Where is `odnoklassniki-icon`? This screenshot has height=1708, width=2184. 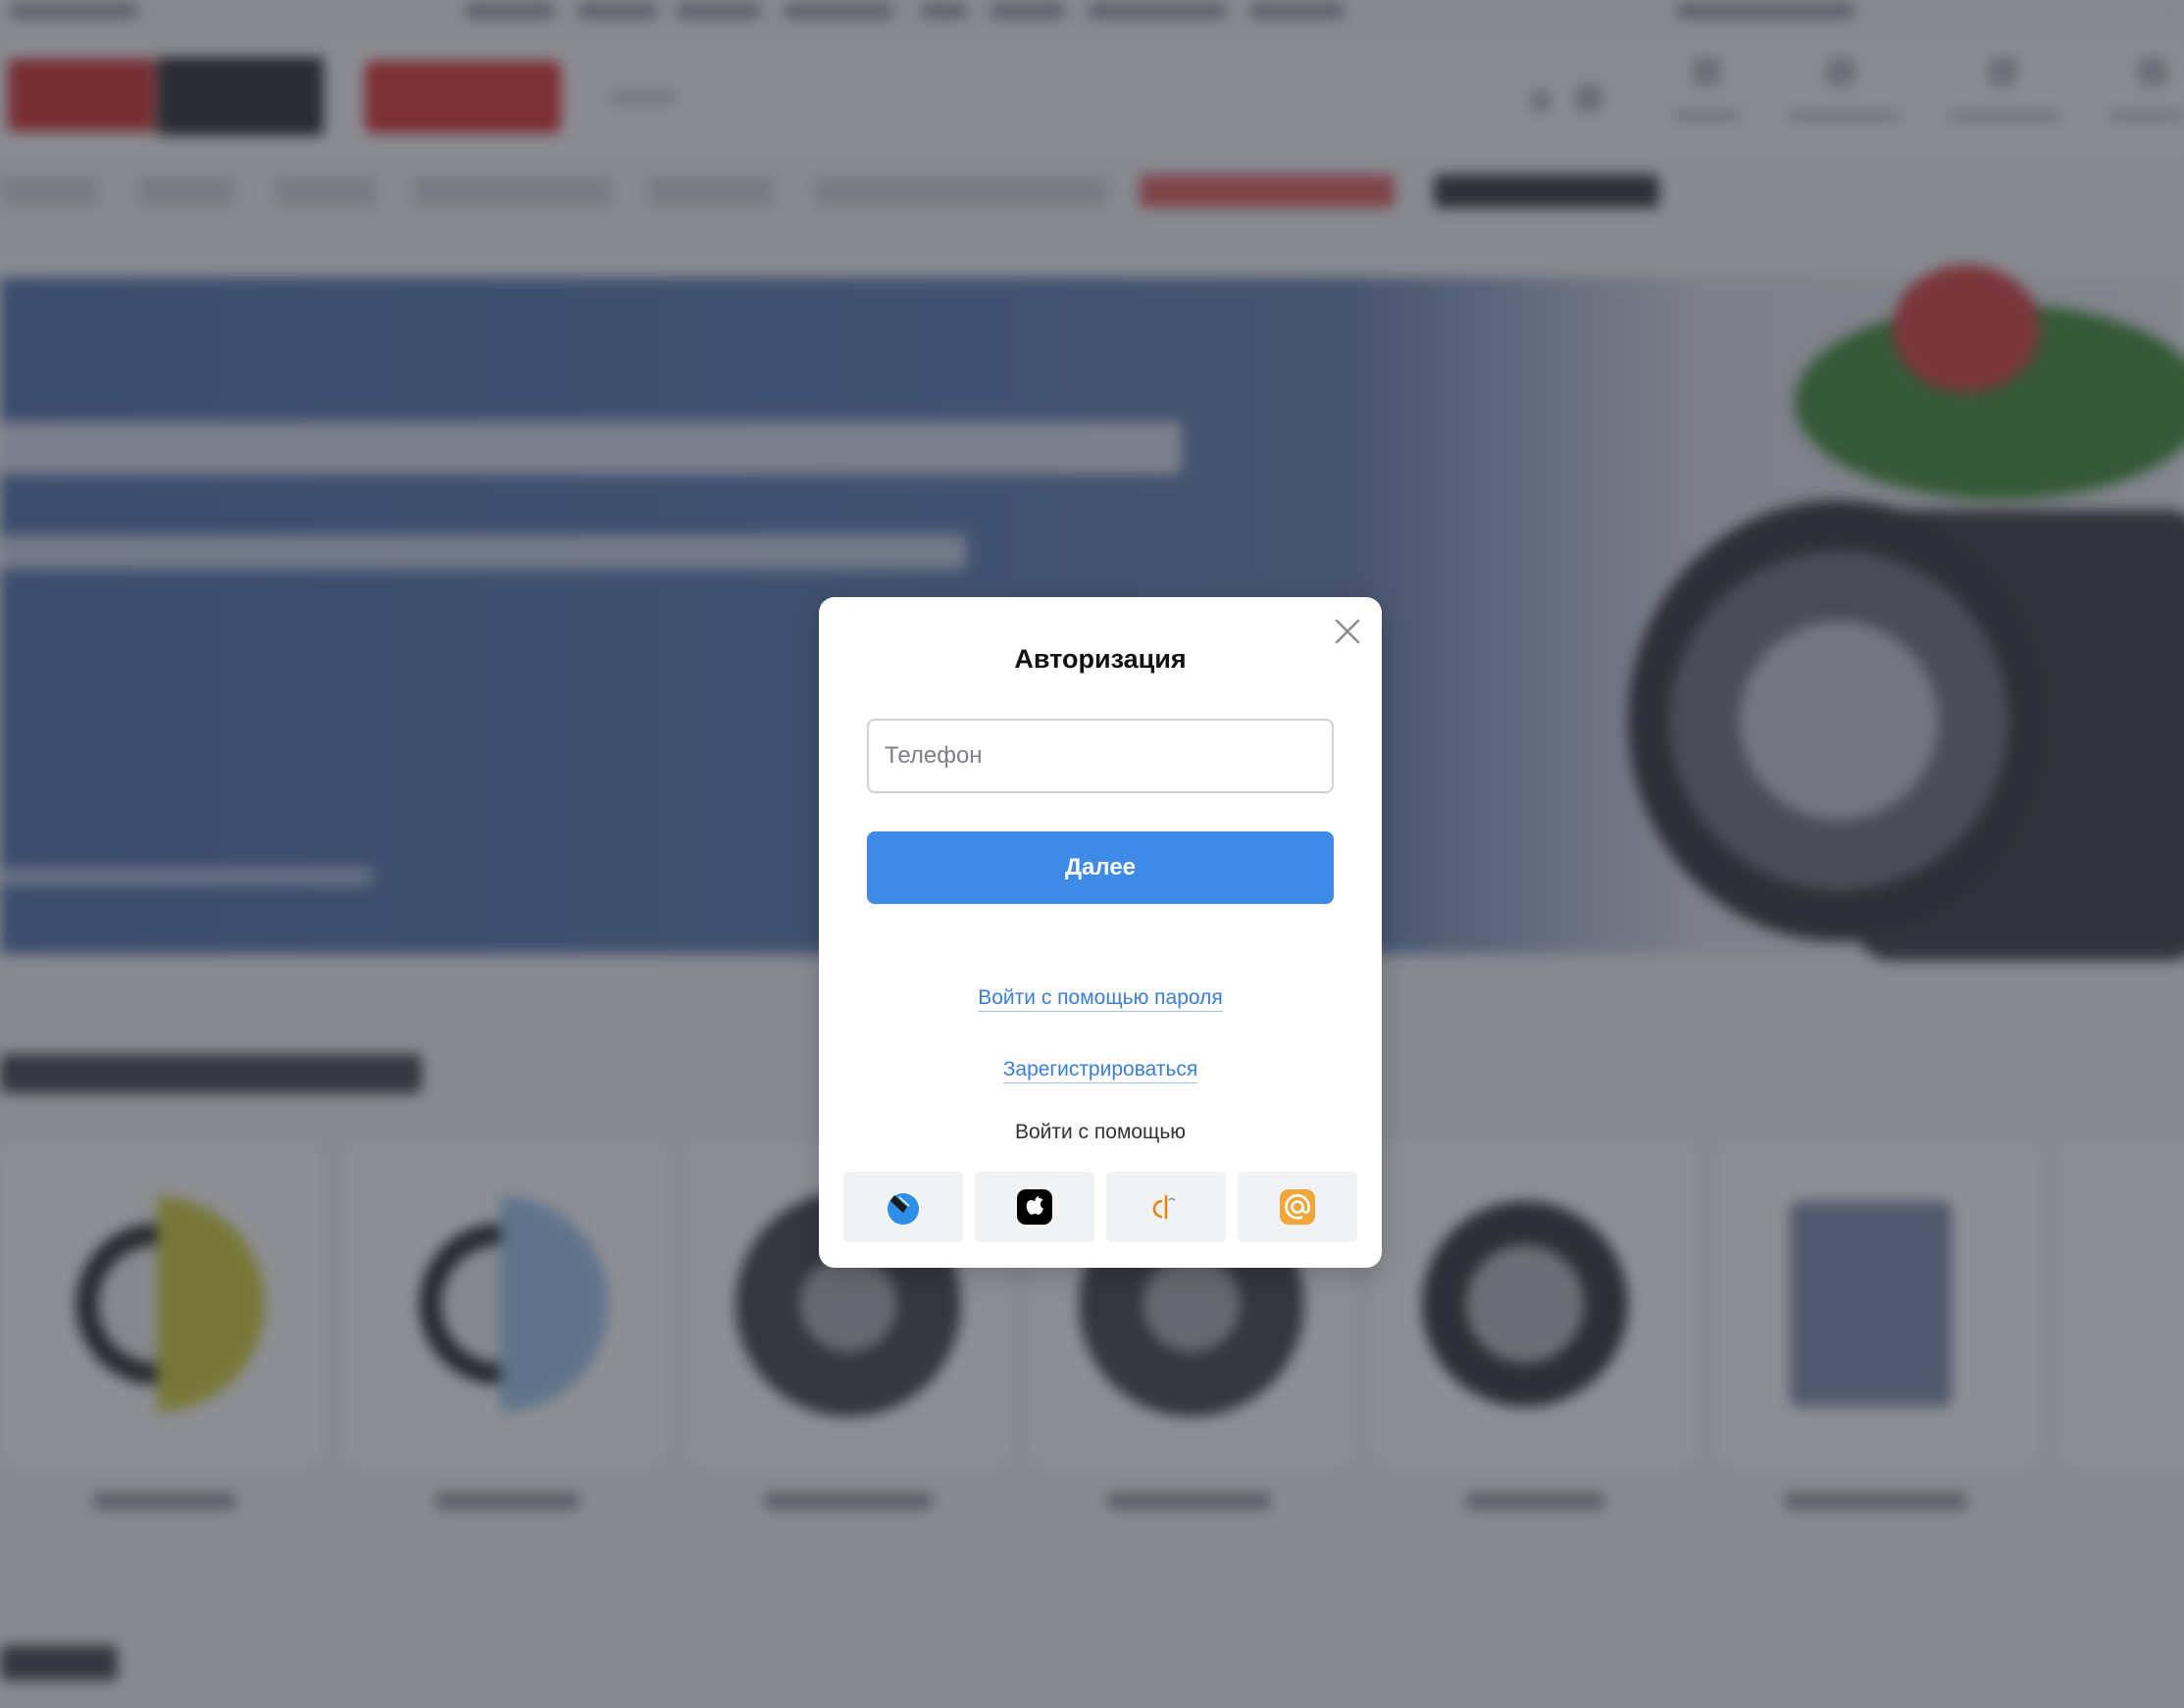
odnoklassniki-icon is located at coordinates (1164, 1207).